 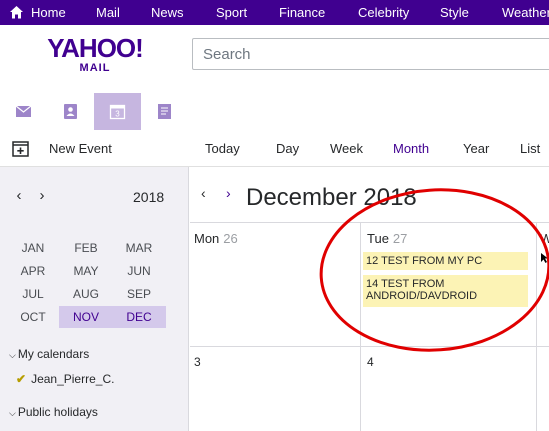 I want to click on calendar-event: 12 TEST FROM MY PC, so click(x=445, y=261).